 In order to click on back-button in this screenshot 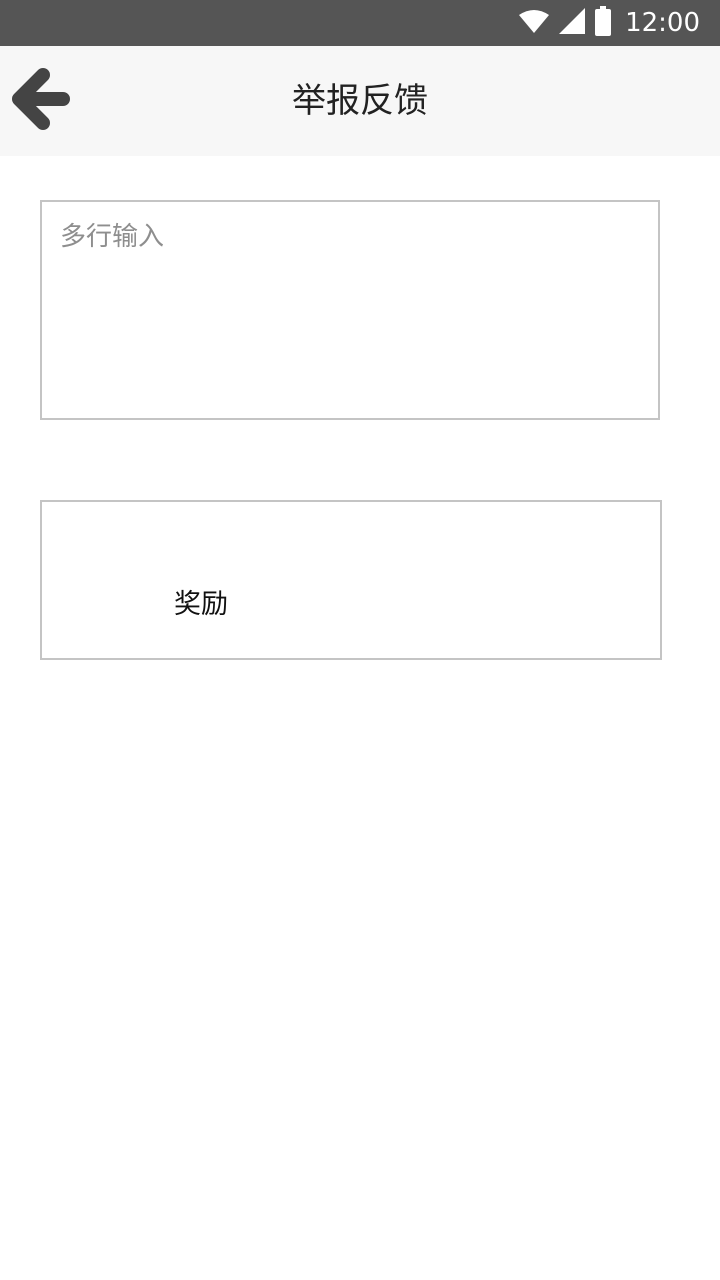, I will do `click(40, 101)`.